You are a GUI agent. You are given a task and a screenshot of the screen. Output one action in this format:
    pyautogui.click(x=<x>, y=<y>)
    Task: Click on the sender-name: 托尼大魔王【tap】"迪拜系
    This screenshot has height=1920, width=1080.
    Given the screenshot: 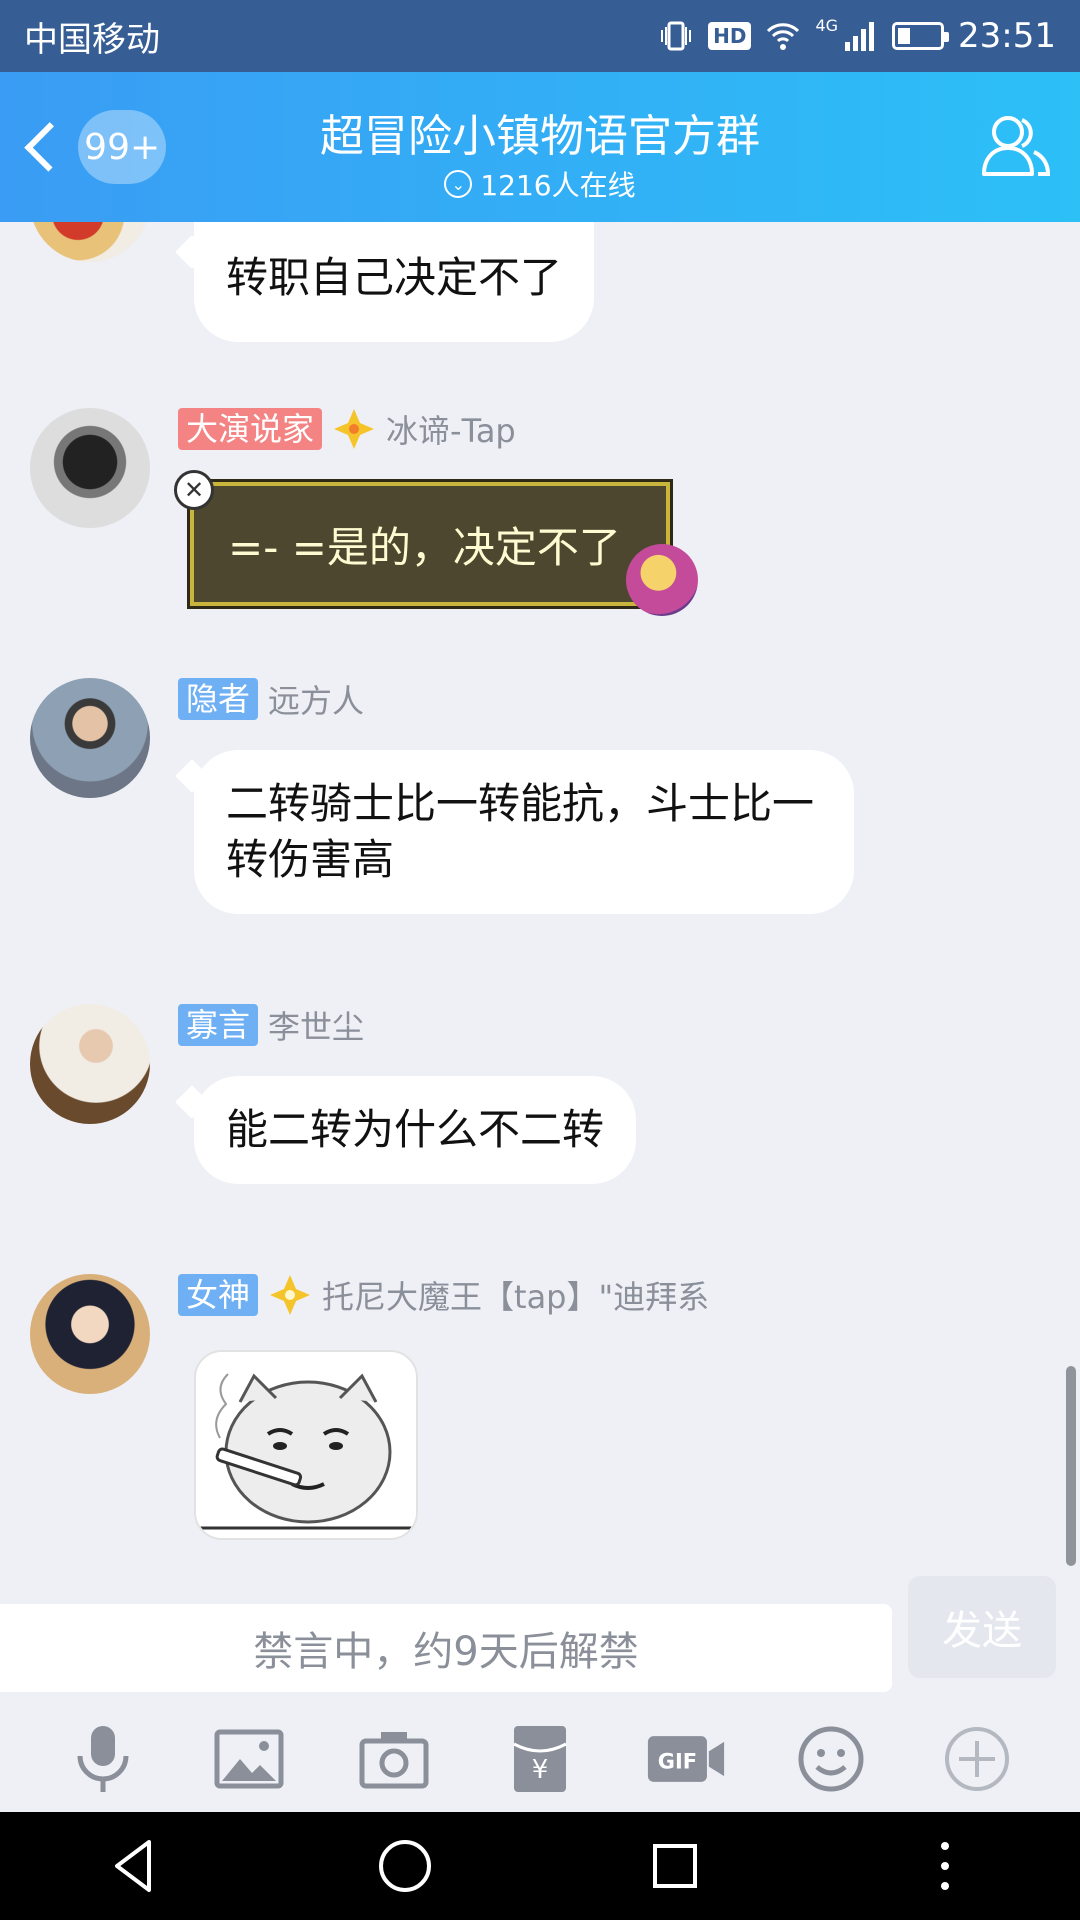 What is the action you would take?
    pyautogui.click(x=515, y=1295)
    